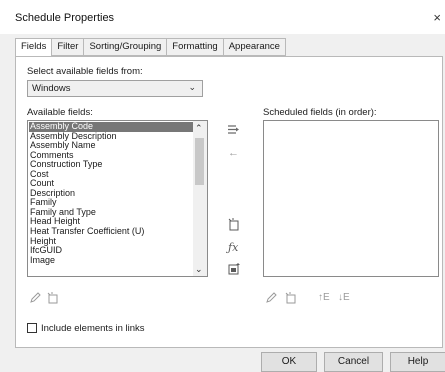 The image size is (445, 372). I want to click on calculated-value-icon: ƒx, so click(233, 247).